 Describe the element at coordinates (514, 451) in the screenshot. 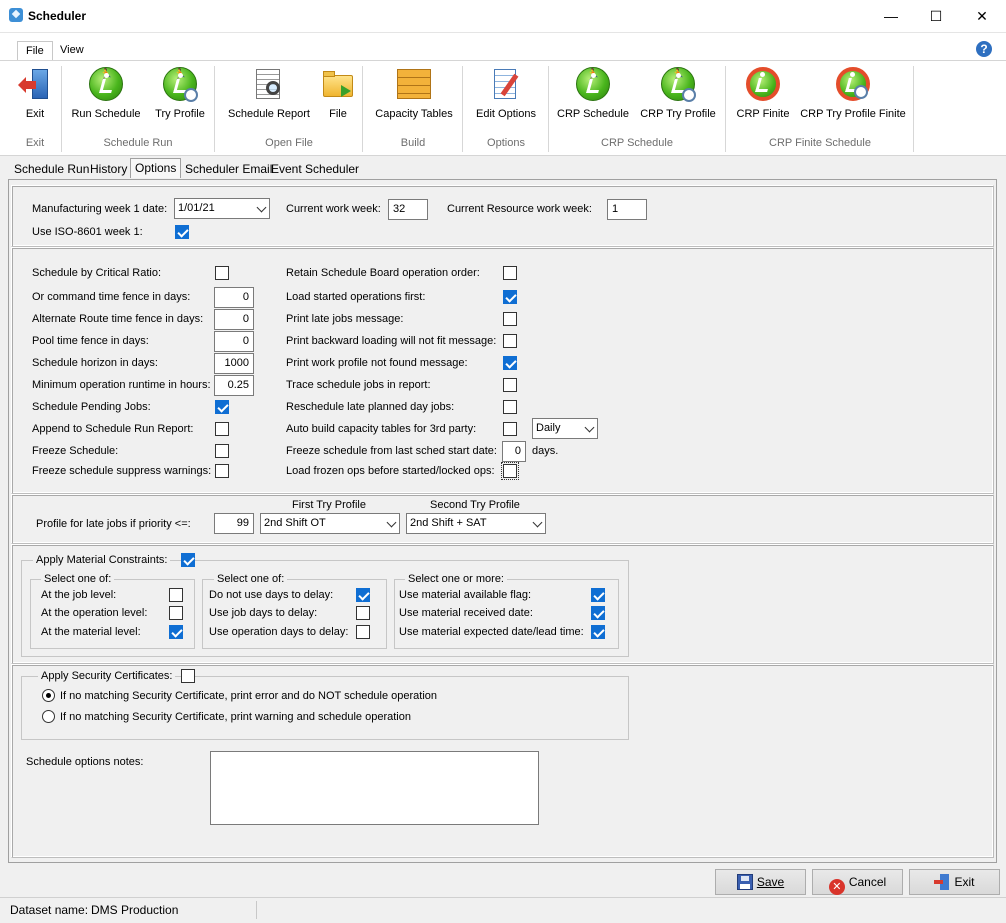

I see `freeze-from-days-input: 0` at that location.